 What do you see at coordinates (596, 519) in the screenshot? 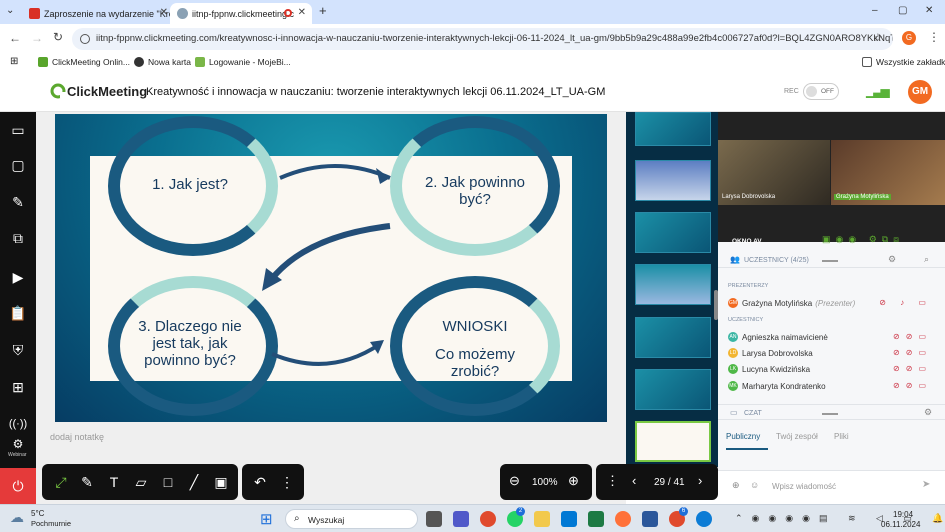
I see `excel-icon` at bounding box center [596, 519].